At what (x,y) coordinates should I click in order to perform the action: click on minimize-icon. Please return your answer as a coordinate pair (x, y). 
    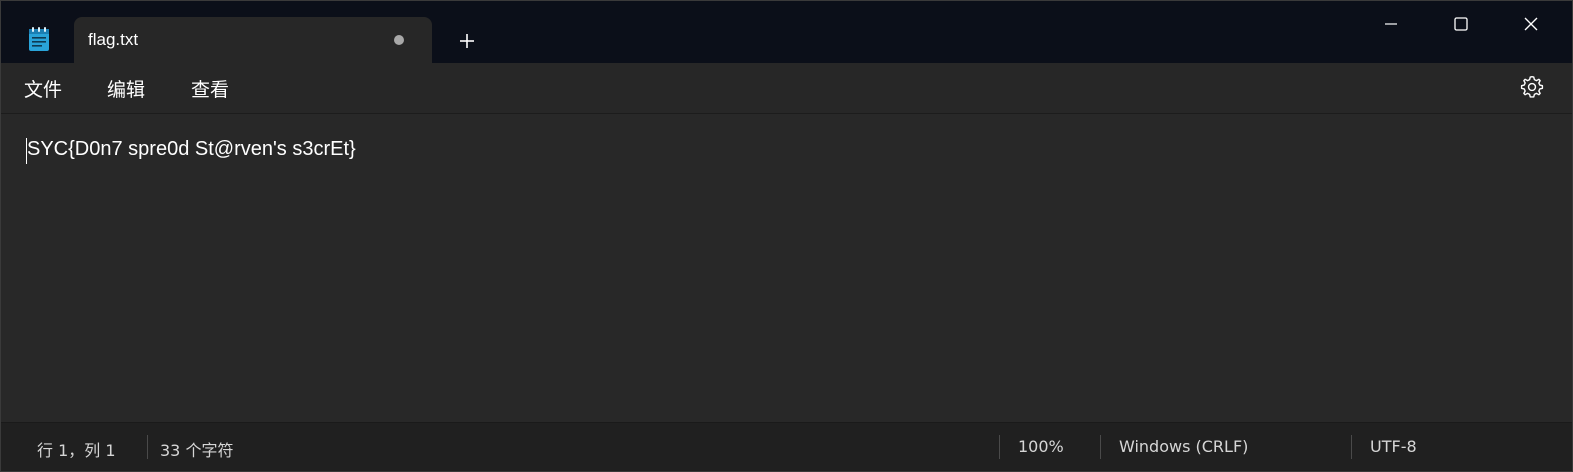
    Looking at the image, I should click on (1391, 24).